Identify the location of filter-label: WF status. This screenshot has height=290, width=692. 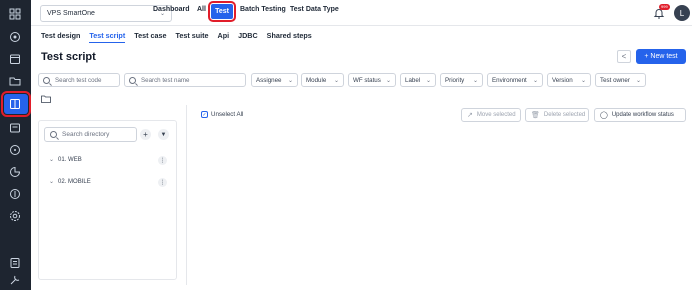
(367, 80).